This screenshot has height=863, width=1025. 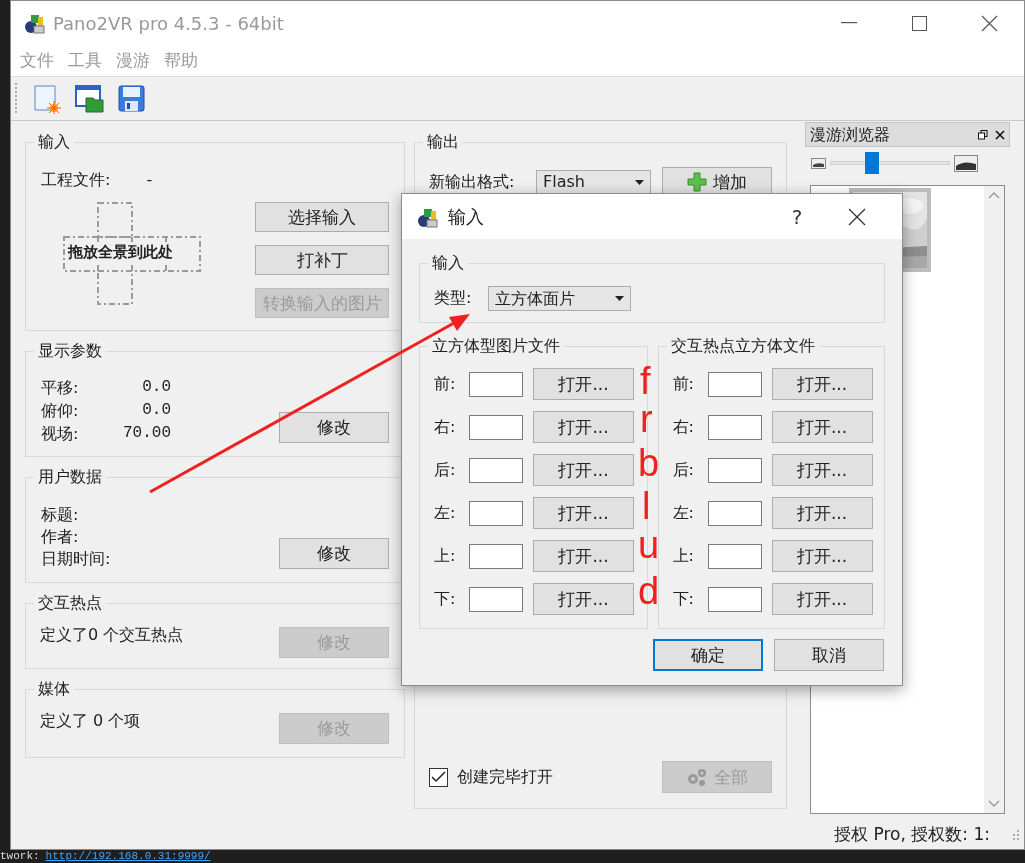 What do you see at coordinates (849, 23) in the screenshot?
I see `minimize-icon` at bounding box center [849, 23].